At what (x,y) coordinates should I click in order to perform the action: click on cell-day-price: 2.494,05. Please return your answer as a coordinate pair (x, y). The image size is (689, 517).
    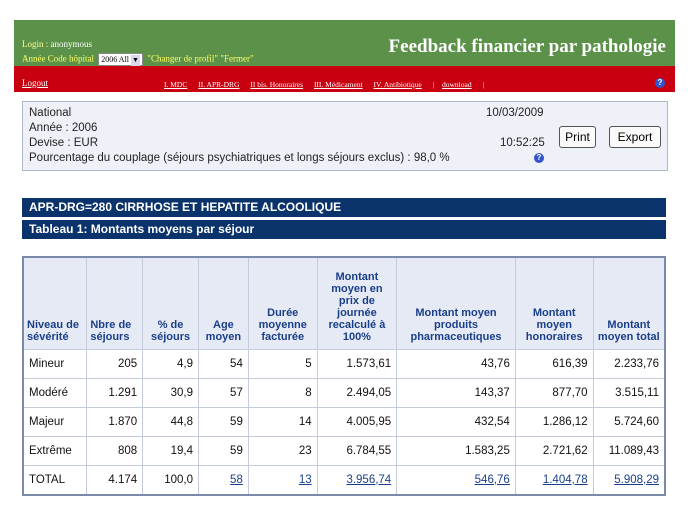
    Looking at the image, I should click on (357, 392).